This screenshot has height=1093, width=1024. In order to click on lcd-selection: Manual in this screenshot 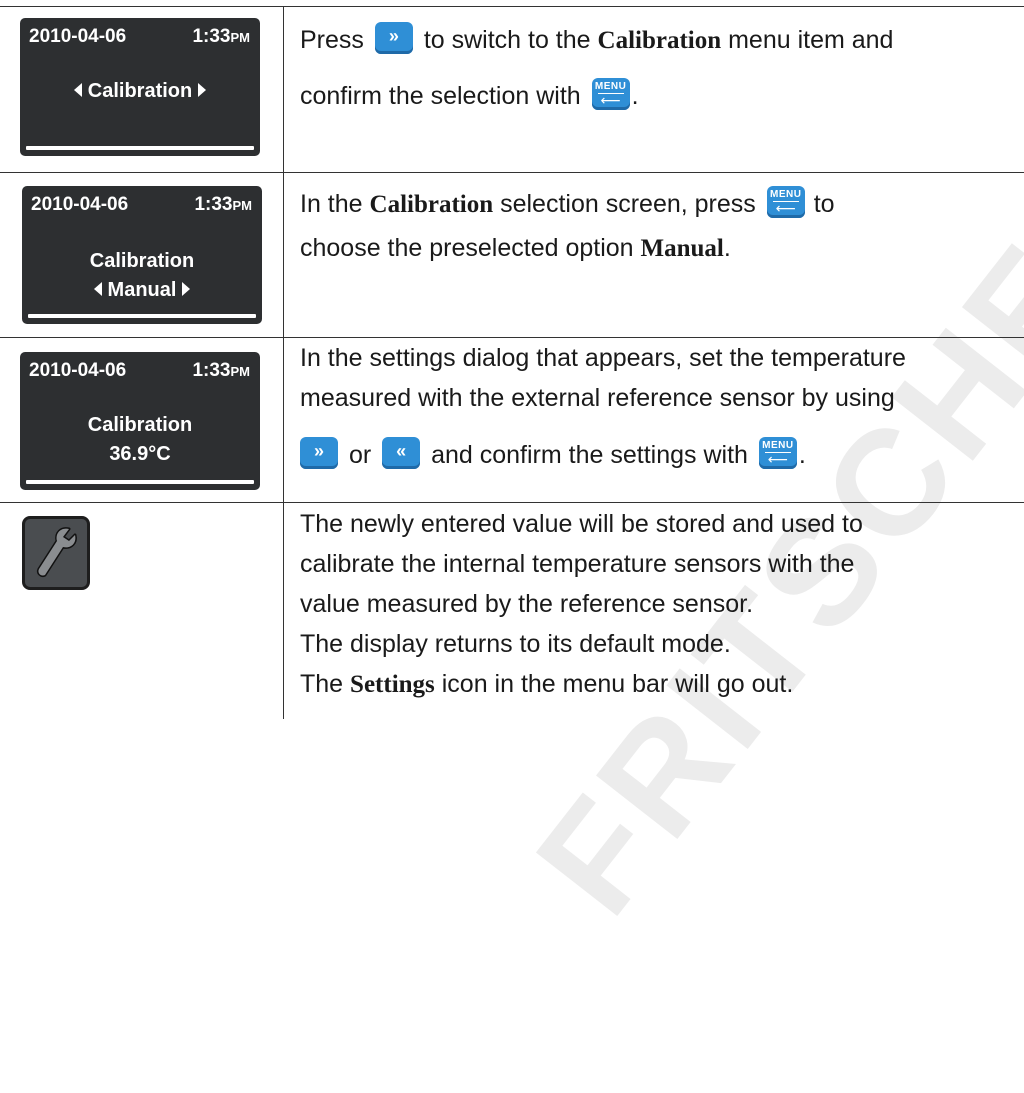, I will do `click(142, 290)`.